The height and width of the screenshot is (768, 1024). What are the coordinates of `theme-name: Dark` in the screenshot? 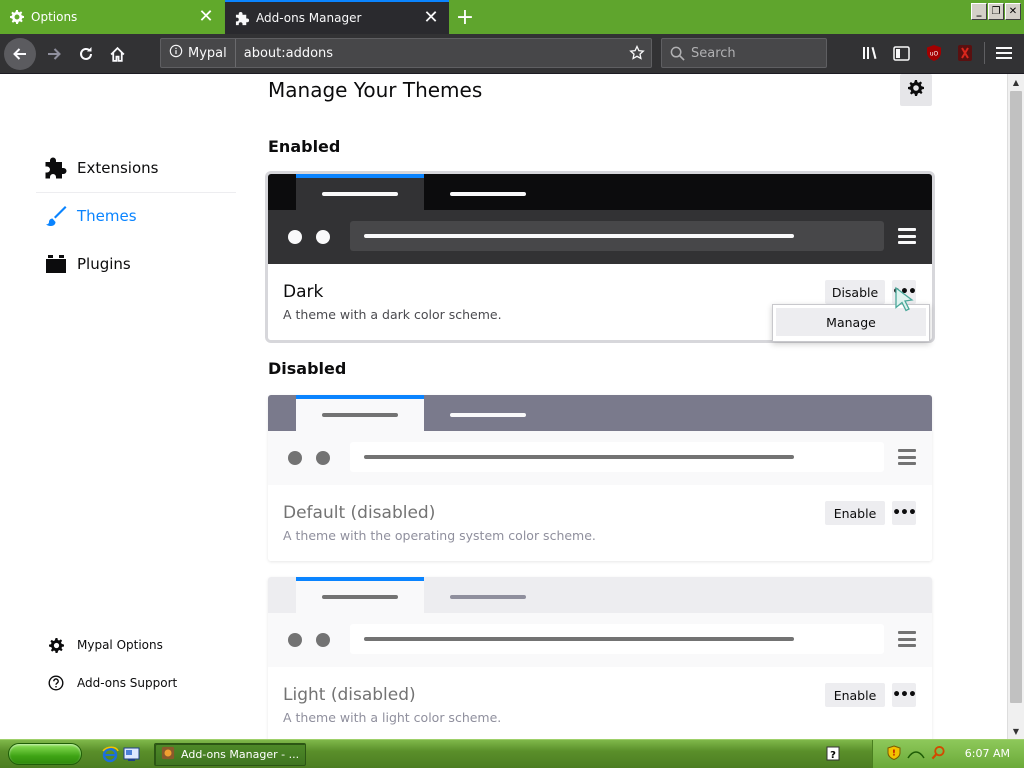 It's located at (303, 292).